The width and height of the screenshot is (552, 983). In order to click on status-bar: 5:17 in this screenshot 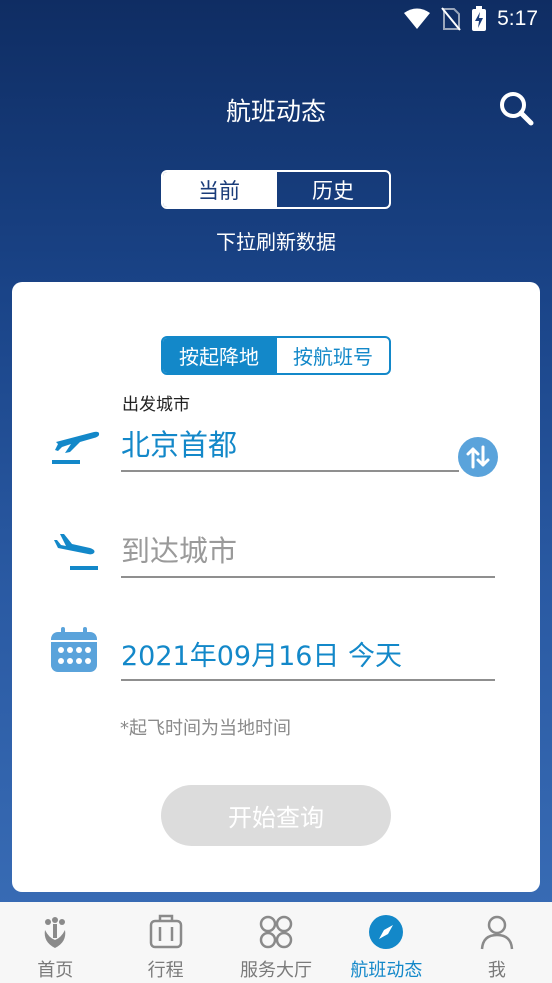, I will do `click(276, 20)`.